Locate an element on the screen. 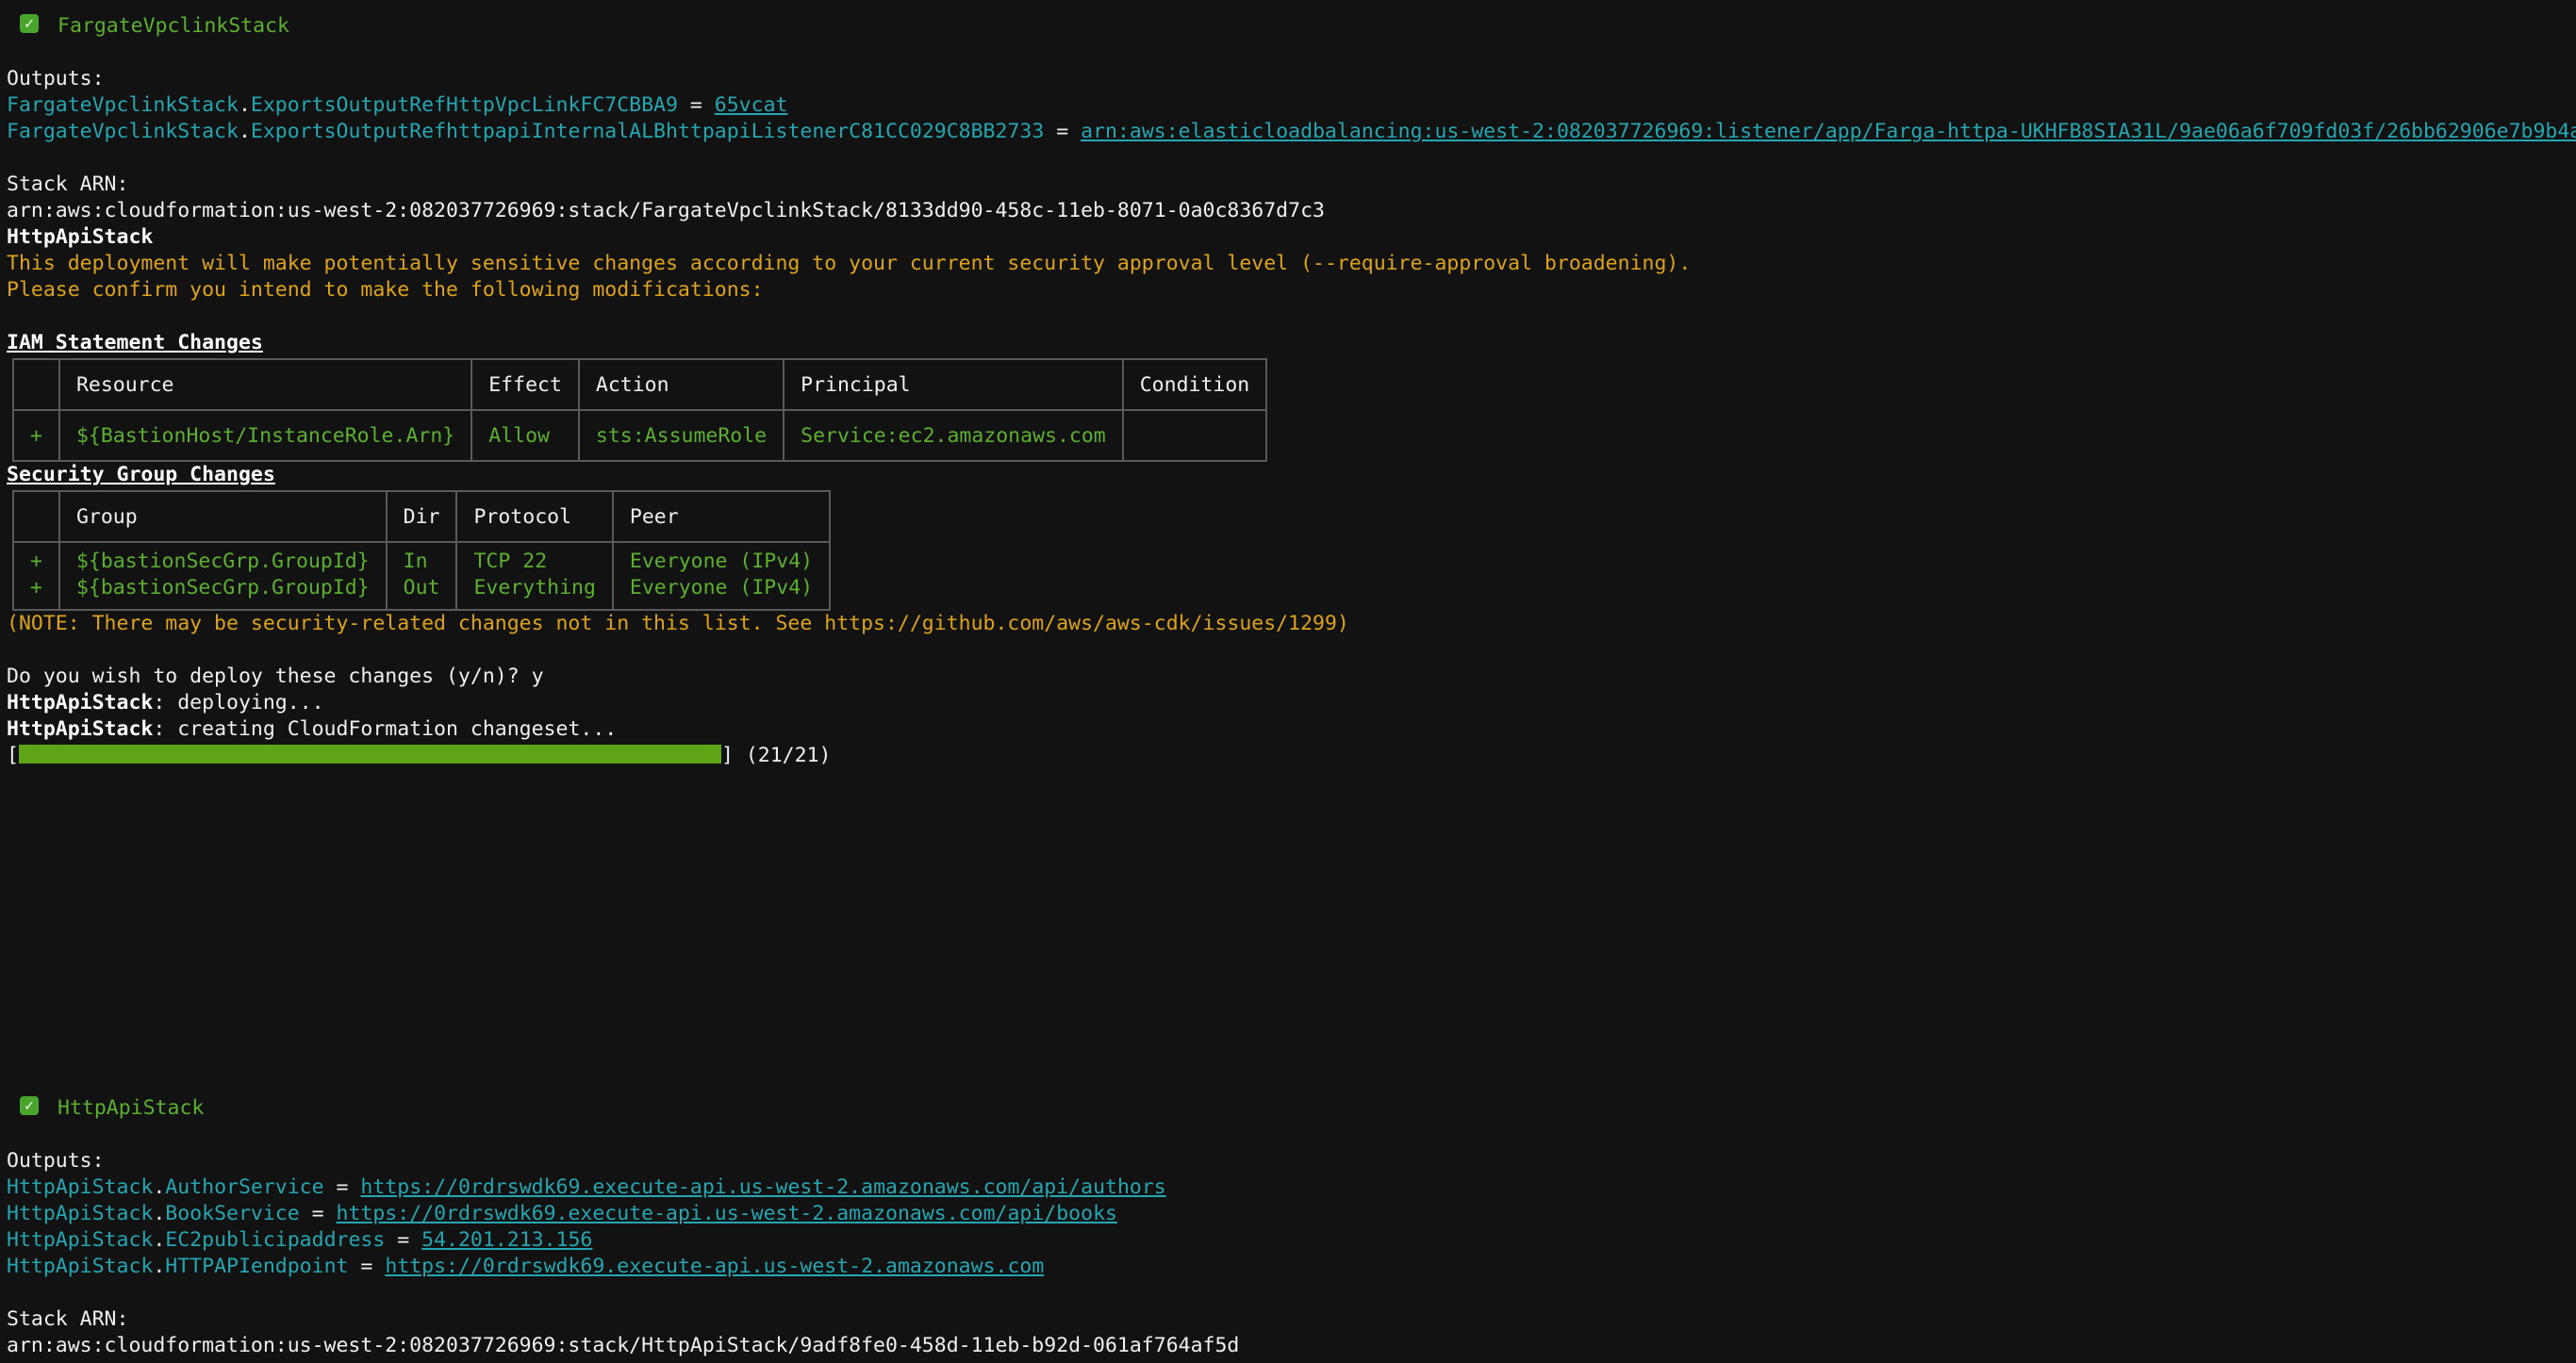 The width and height of the screenshot is (2576, 1363). table-header-cell: Condition is located at coordinates (1194, 384).